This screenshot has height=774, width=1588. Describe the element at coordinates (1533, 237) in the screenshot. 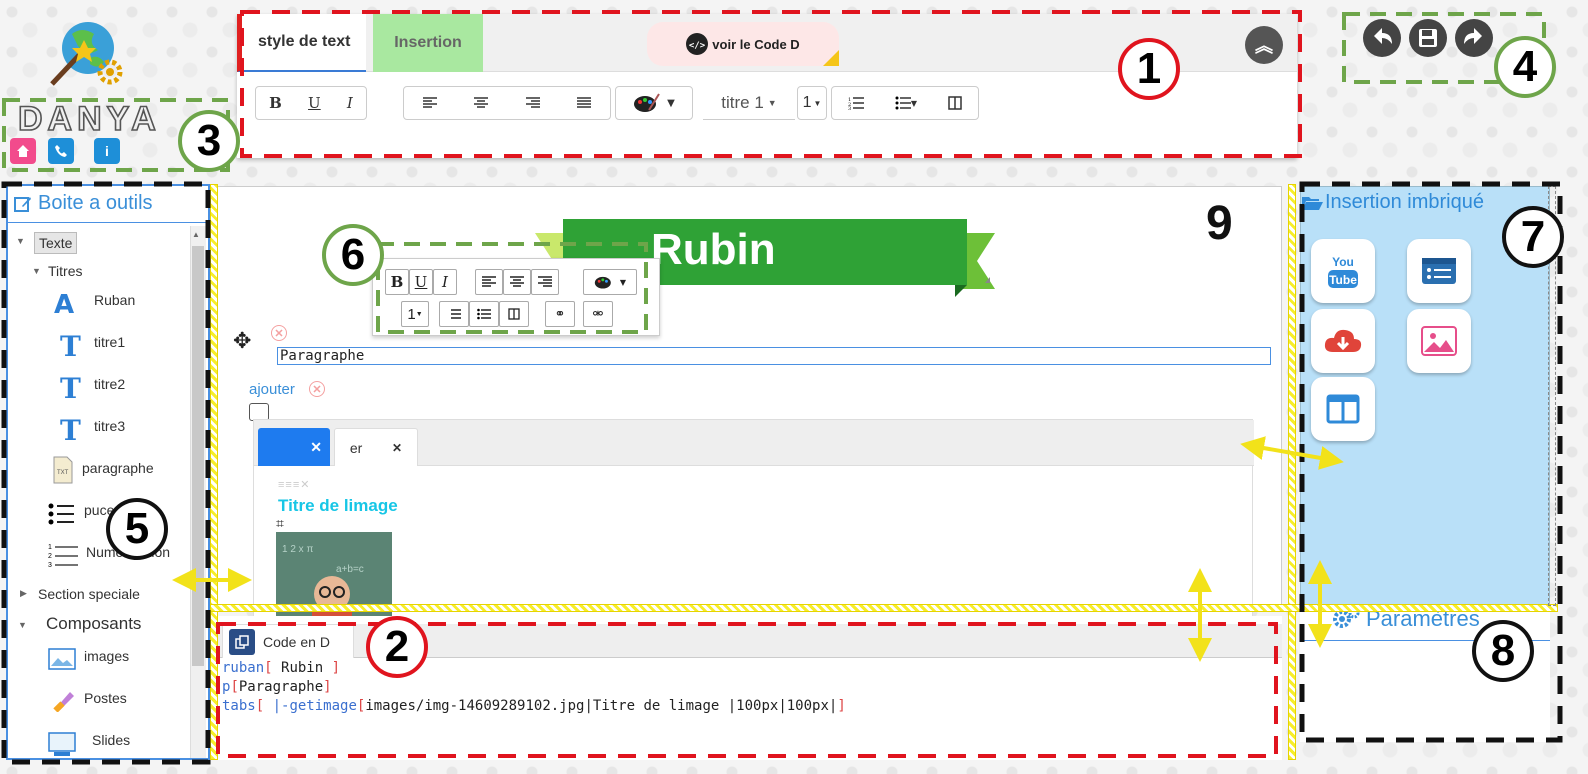

I see `annotation-7: 7` at that location.